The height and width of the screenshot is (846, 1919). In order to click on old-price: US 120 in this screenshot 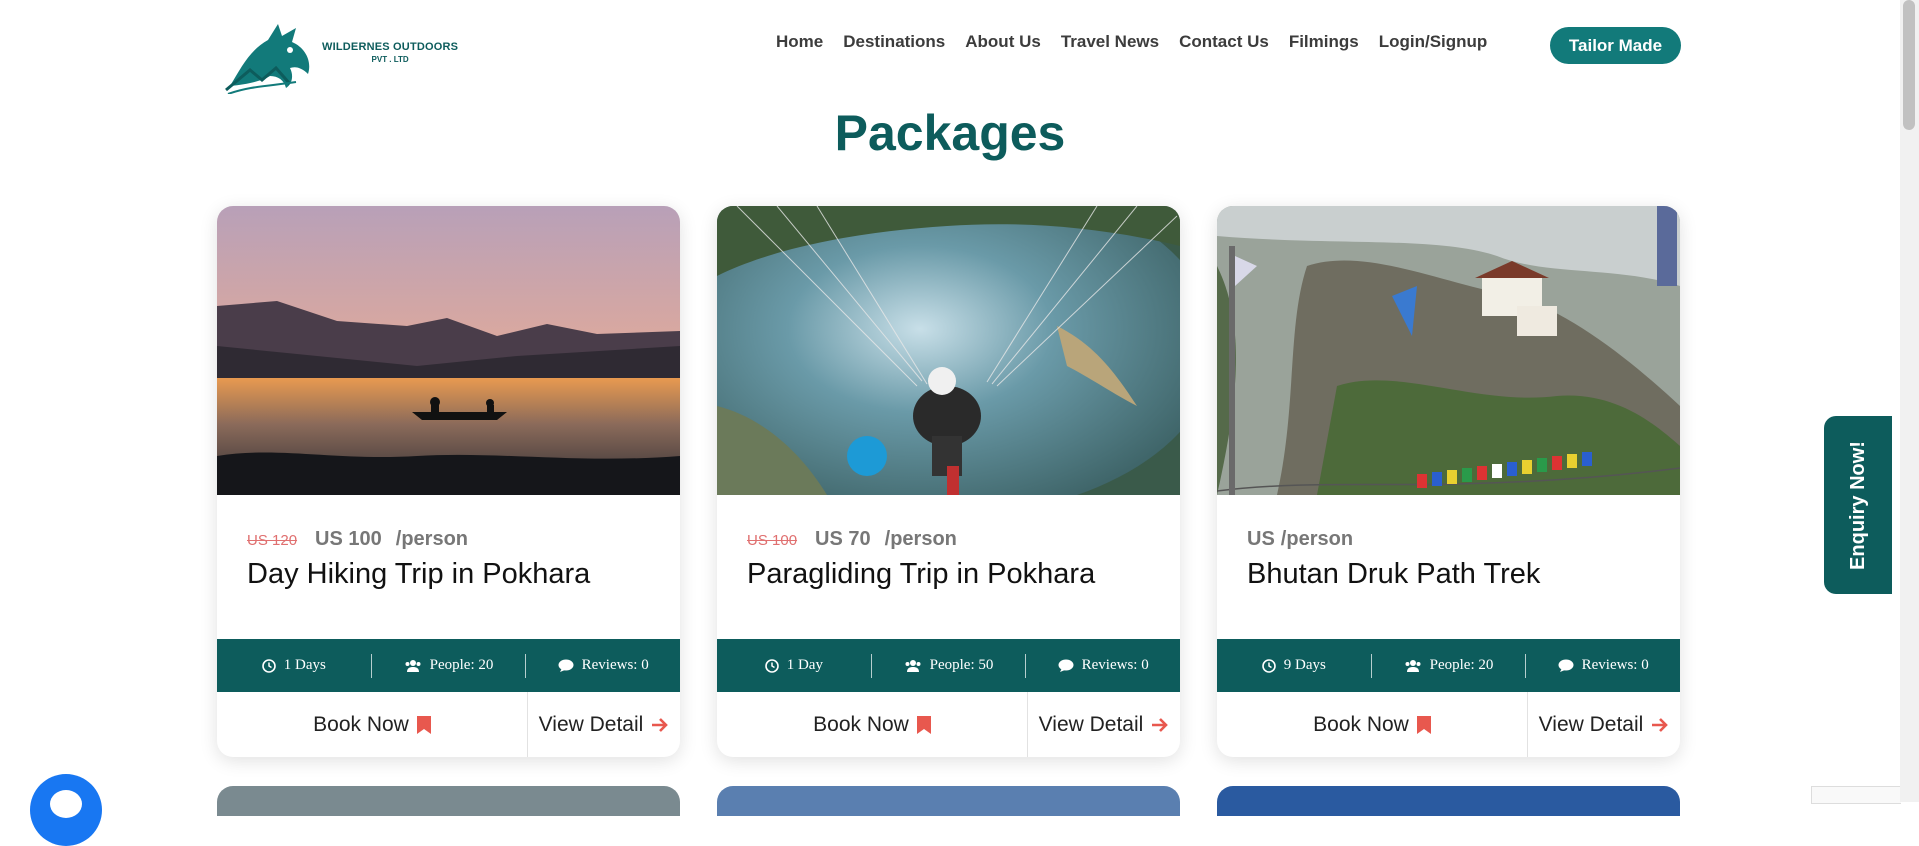, I will do `click(272, 540)`.